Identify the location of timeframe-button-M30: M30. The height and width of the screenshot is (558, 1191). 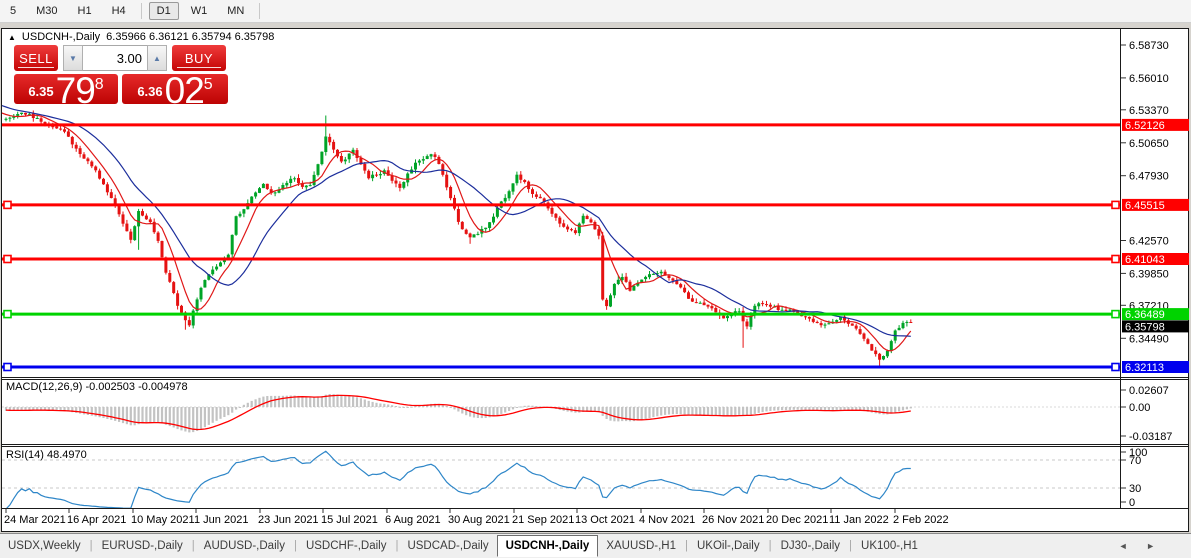
(46, 11).